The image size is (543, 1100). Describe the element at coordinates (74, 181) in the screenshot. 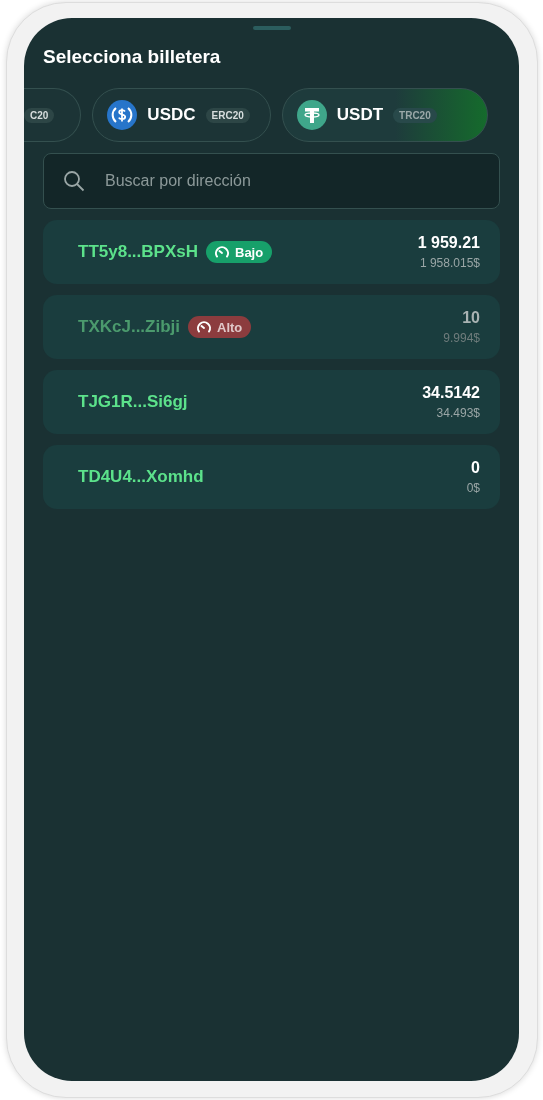

I see `search-icon` at that location.